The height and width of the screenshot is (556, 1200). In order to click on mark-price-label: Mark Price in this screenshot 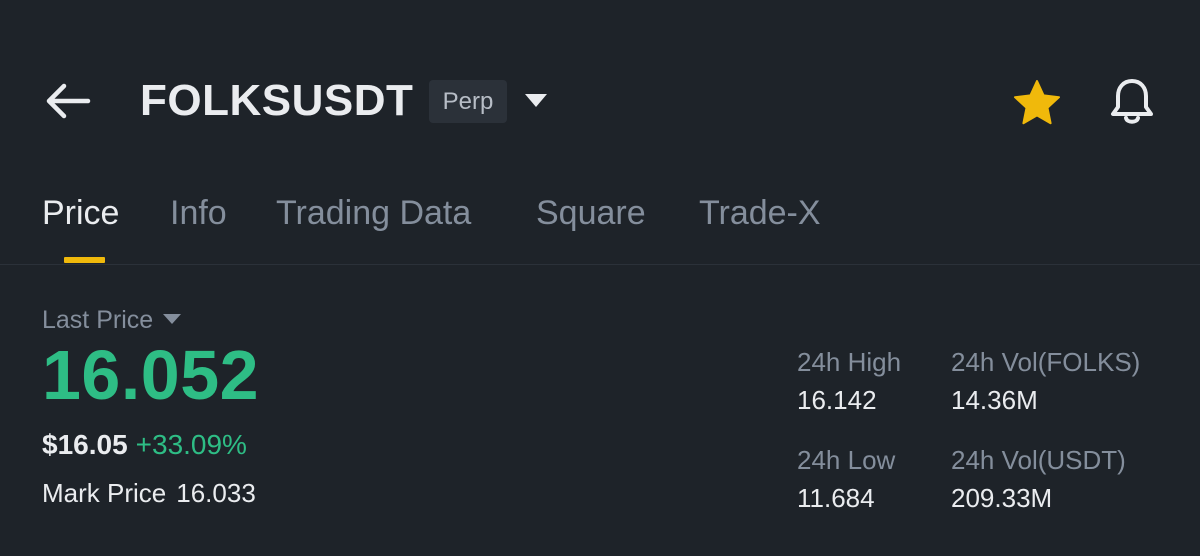, I will do `click(104, 493)`.